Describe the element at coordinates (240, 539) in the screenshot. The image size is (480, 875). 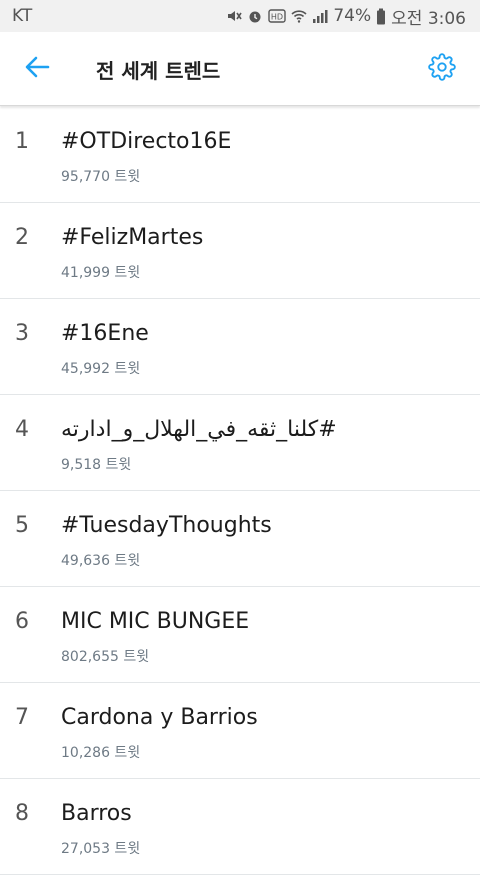
I see `trend-row: 5 #TuesdayThoughts 49,636 트윗` at that location.